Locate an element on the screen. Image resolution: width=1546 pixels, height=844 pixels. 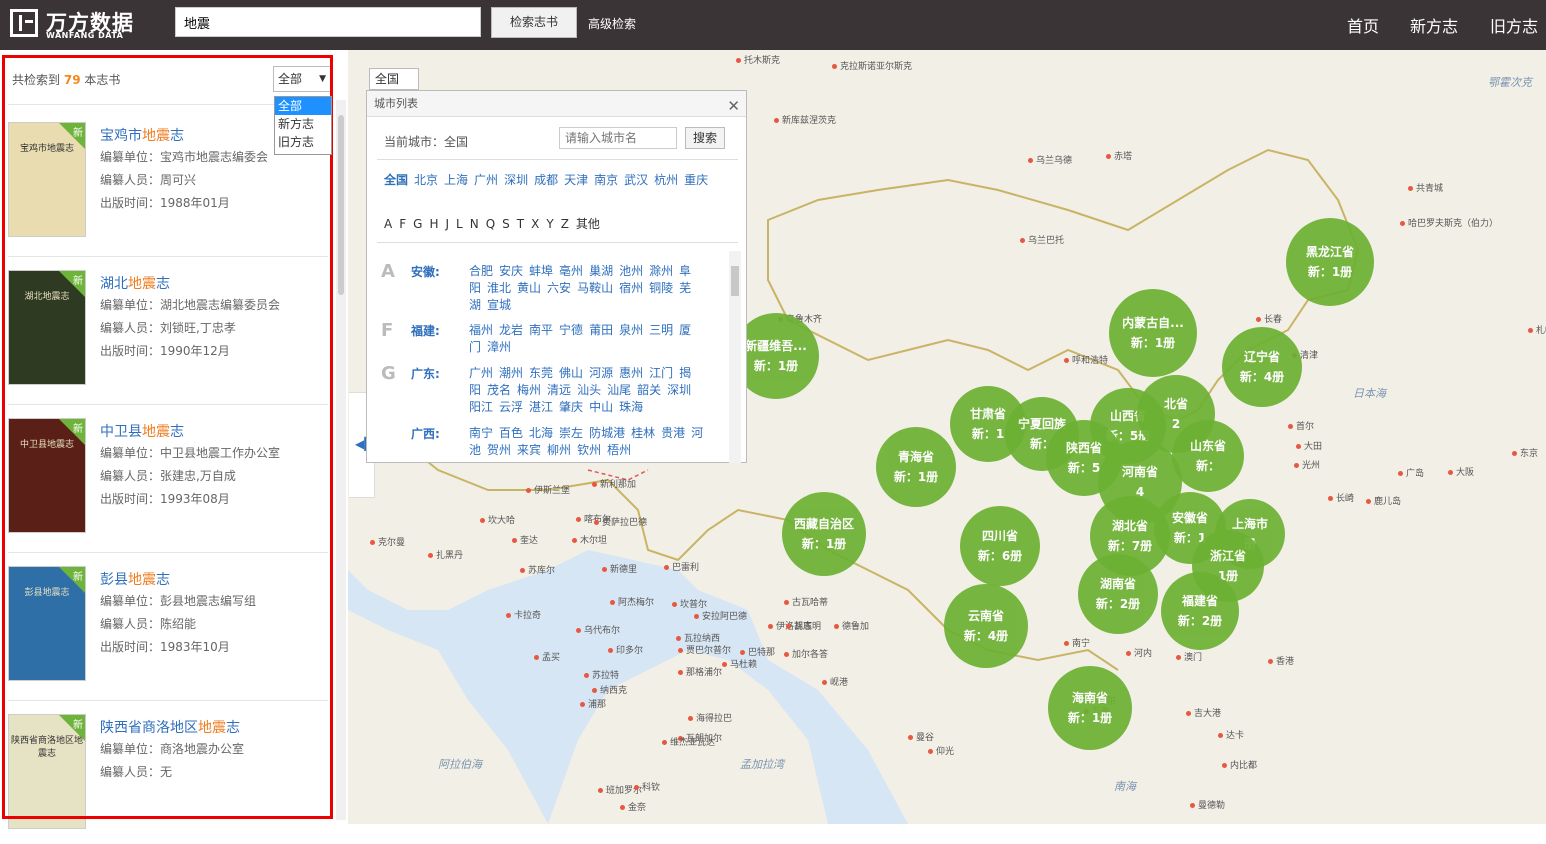
results-scrollbar-thumb is located at coordinates (341, 205).